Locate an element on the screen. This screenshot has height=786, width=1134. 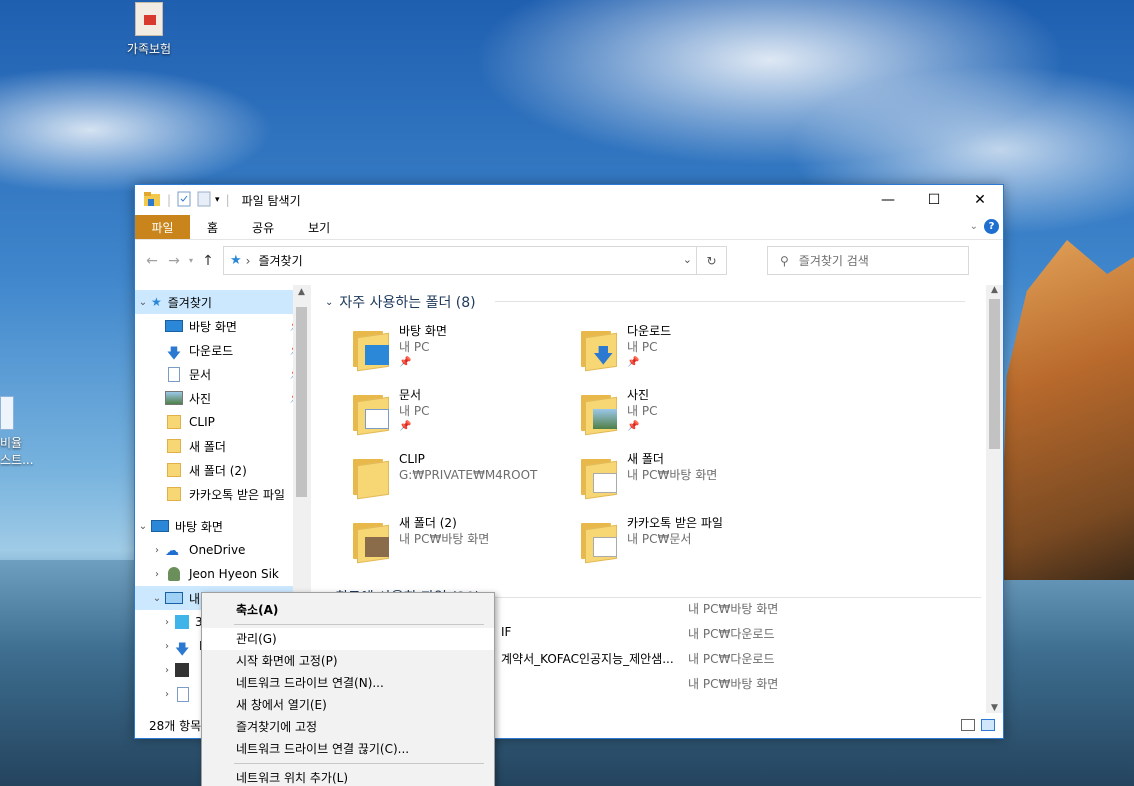
tab-home: 홈 is located at coordinates (212, 227).